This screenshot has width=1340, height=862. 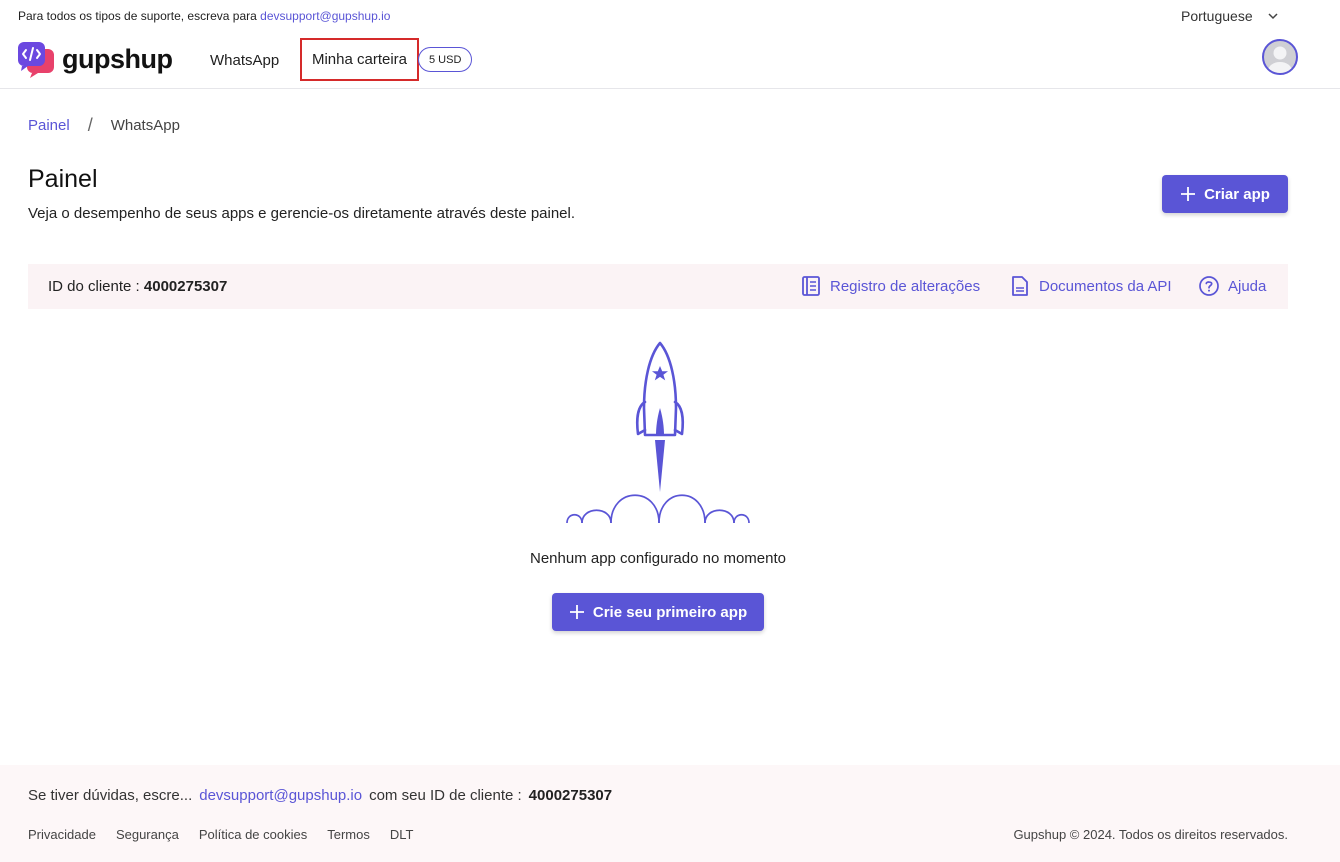 I want to click on footer-link-cookies: Política de cookies, so click(x=253, y=834).